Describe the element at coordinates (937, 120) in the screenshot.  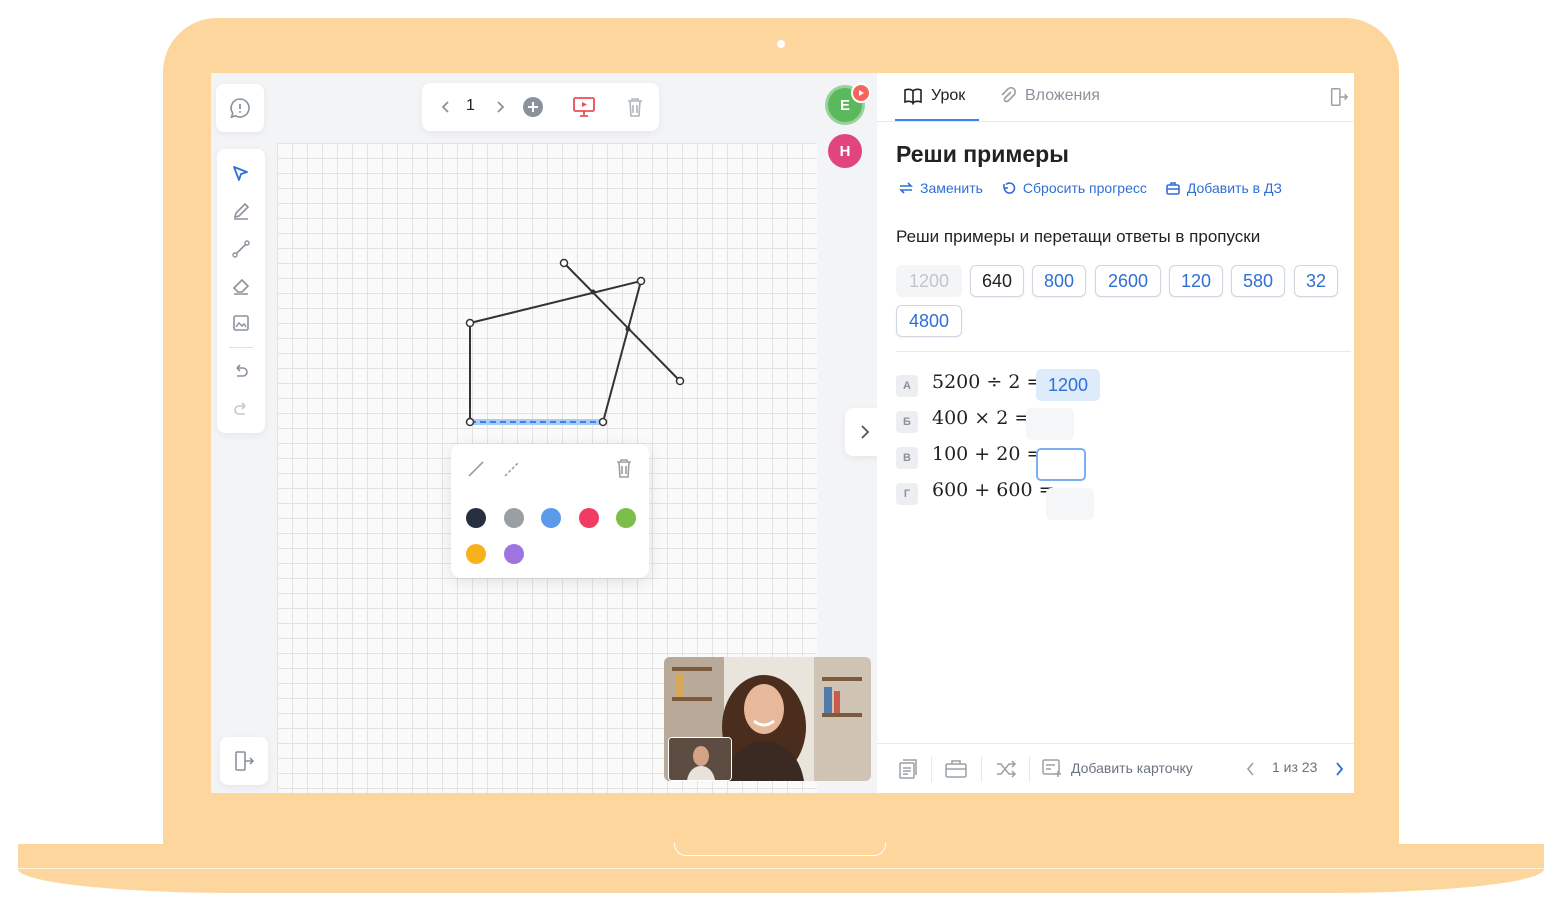
I see `active-tab-indicator` at that location.